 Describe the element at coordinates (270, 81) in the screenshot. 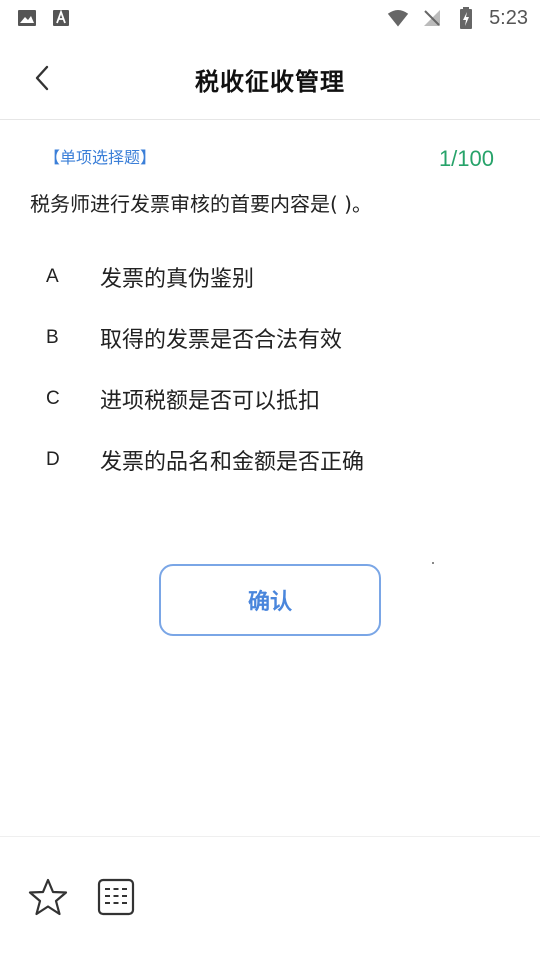

I see `page-title: 税收征收管理` at that location.